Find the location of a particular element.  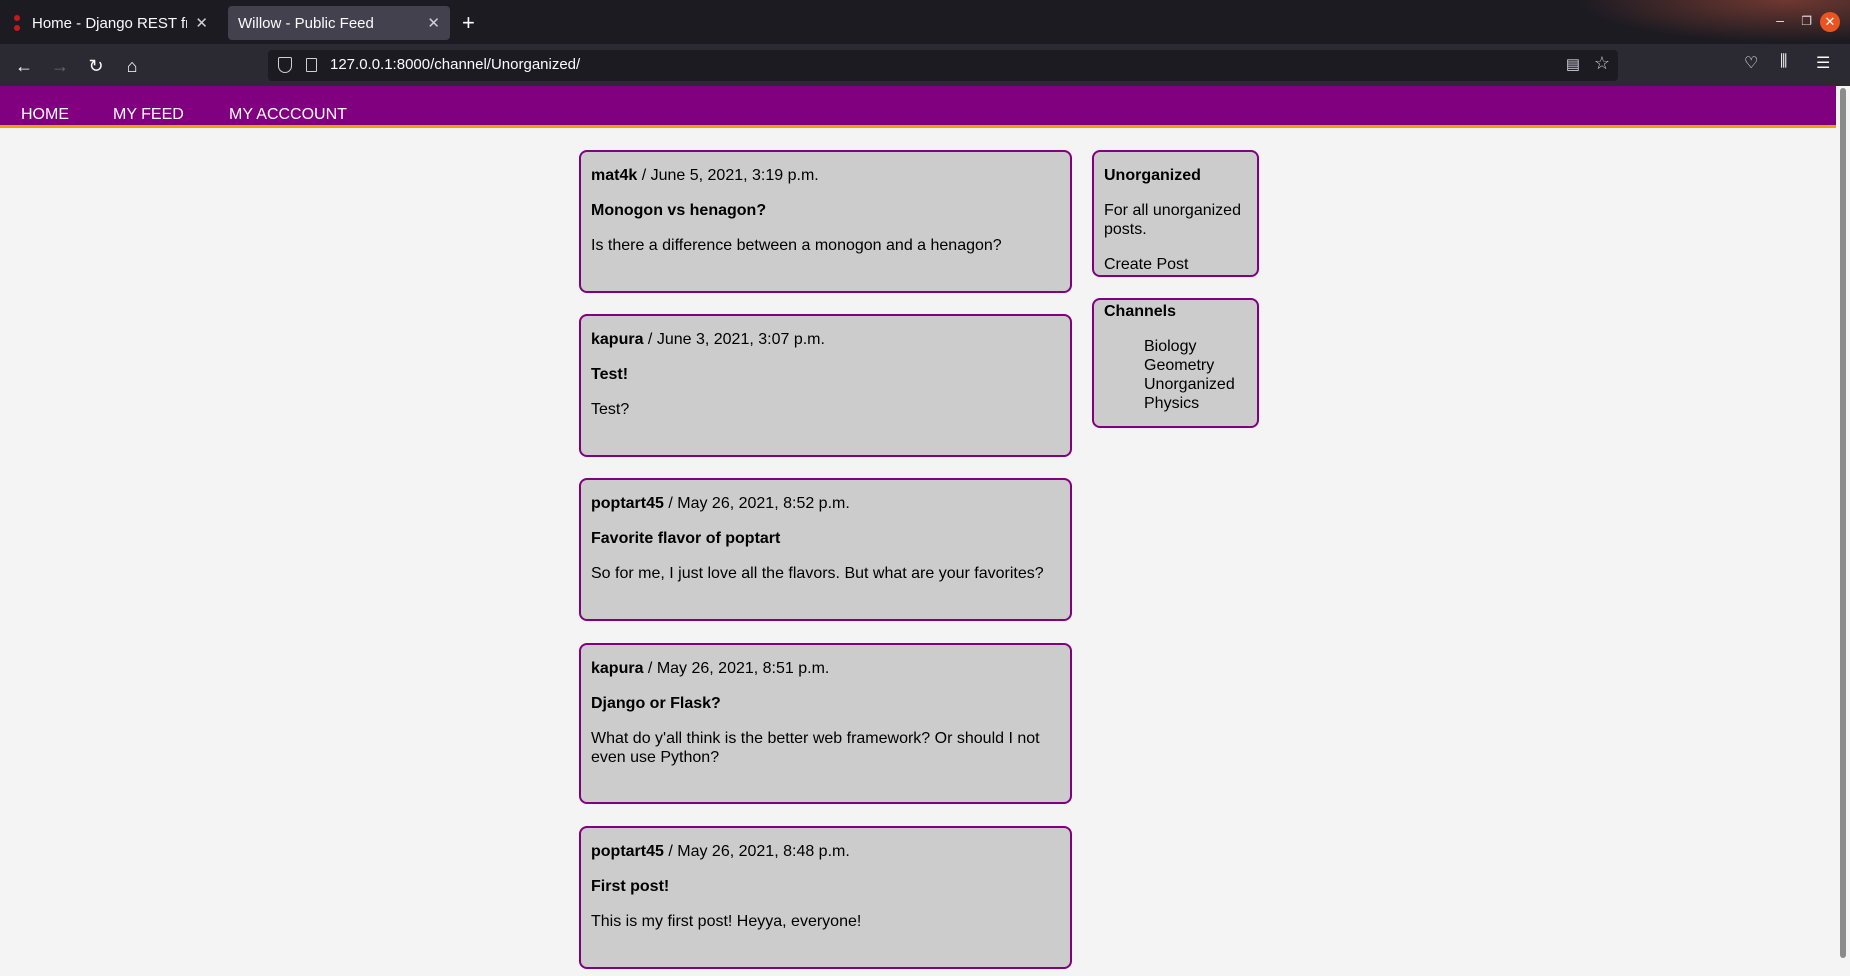

restore-window-icon: ❐ is located at coordinates (1806, 21).